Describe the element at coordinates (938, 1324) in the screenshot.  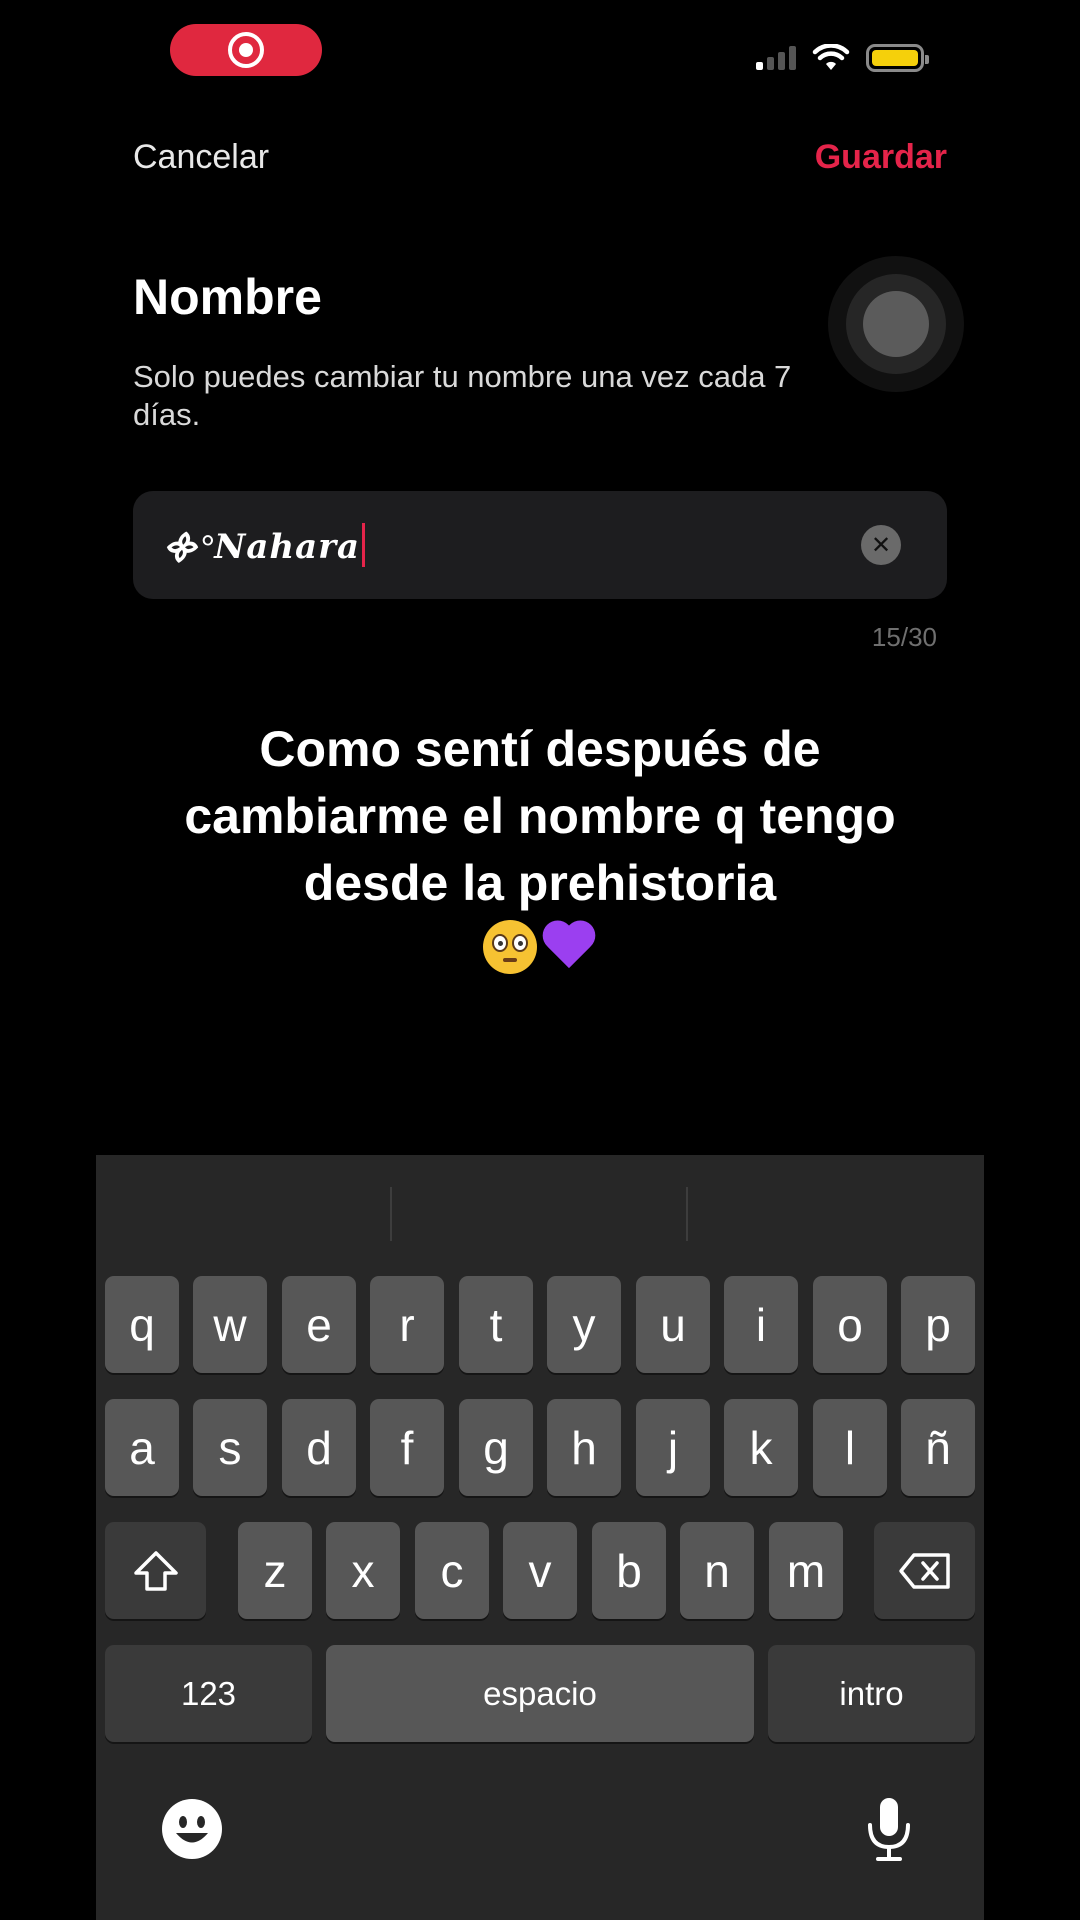
I see `key-p: p` at that location.